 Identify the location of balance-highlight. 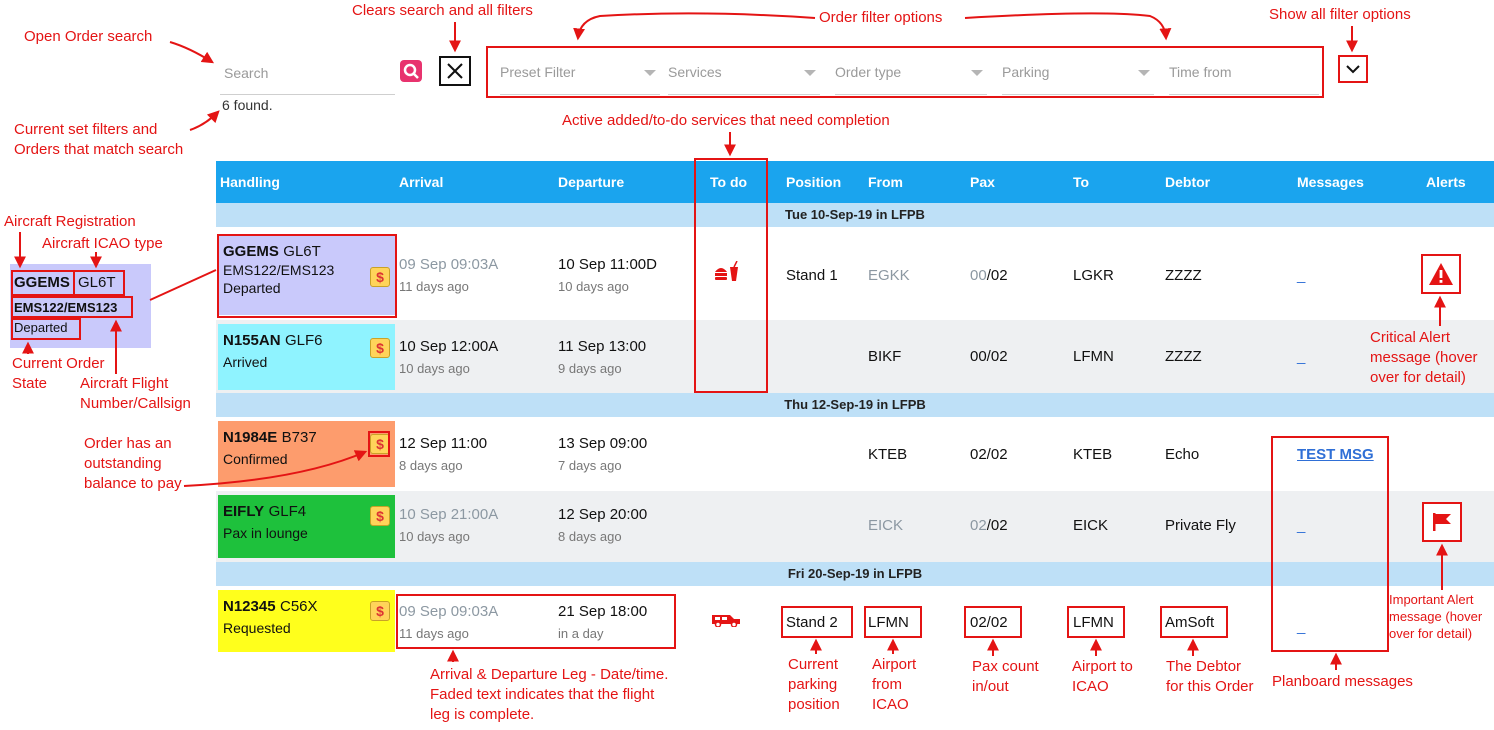
(379, 444).